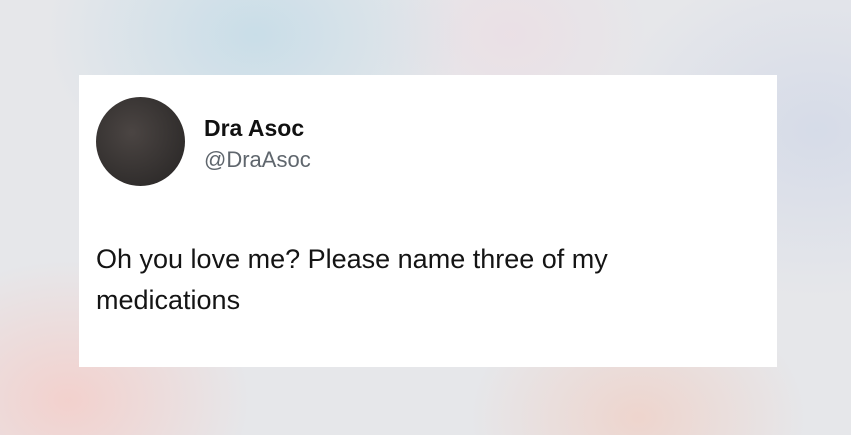 The width and height of the screenshot is (851, 435). I want to click on avatar, so click(140, 141).